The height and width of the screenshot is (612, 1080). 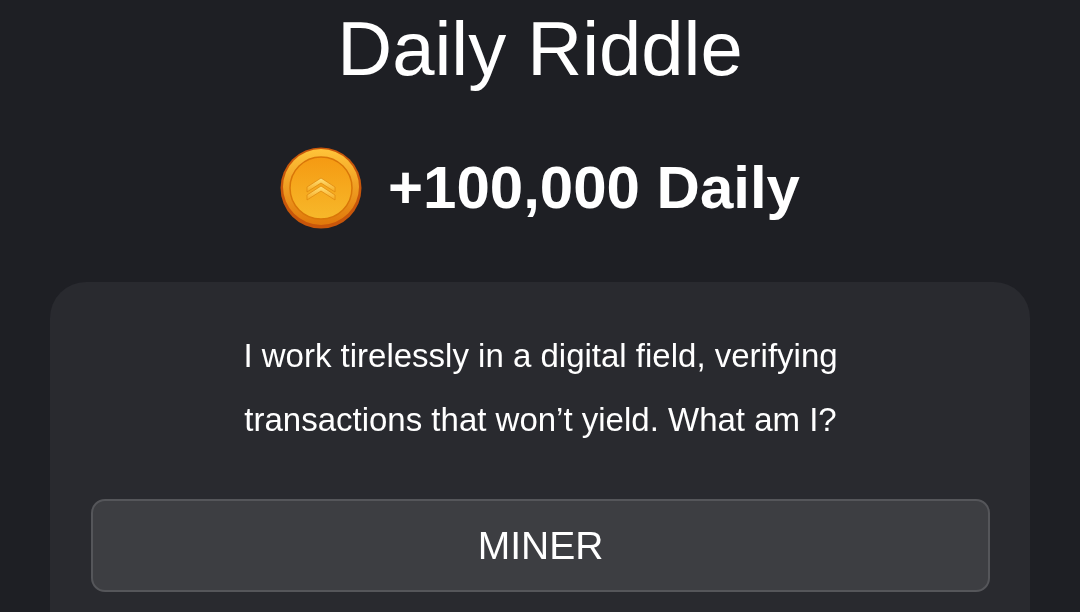 What do you see at coordinates (540, 388) in the screenshot?
I see `riddle-question: I work tirelessly in a digital field, verifying transactions that won’t yield. What am I?` at bounding box center [540, 388].